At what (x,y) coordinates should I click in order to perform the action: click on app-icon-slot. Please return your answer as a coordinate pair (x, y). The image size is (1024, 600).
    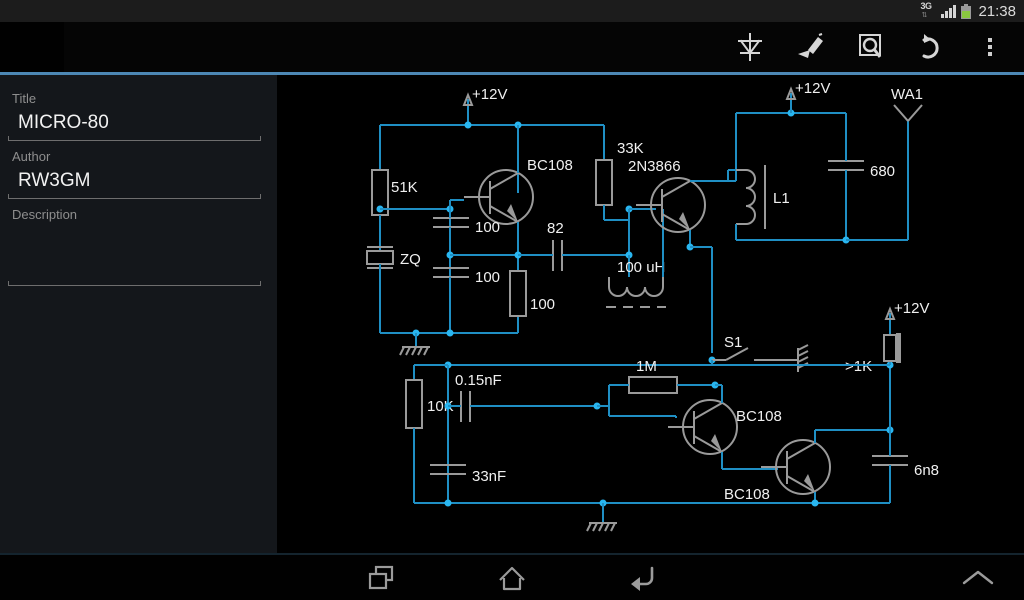
    Looking at the image, I should click on (32, 47).